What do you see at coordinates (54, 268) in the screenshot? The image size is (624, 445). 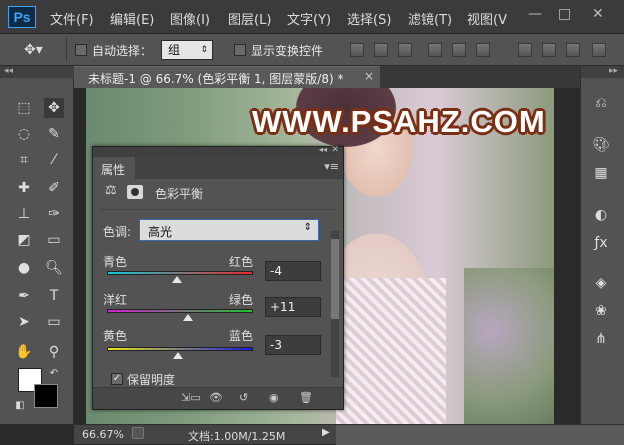 I see `dodge-tool-icon: 🔍︎` at bounding box center [54, 268].